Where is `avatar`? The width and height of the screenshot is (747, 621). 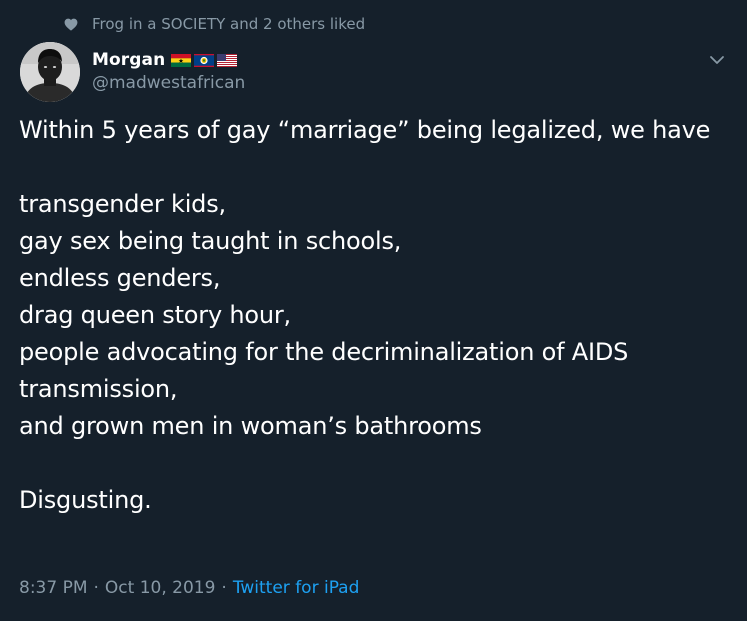
avatar is located at coordinates (50, 72).